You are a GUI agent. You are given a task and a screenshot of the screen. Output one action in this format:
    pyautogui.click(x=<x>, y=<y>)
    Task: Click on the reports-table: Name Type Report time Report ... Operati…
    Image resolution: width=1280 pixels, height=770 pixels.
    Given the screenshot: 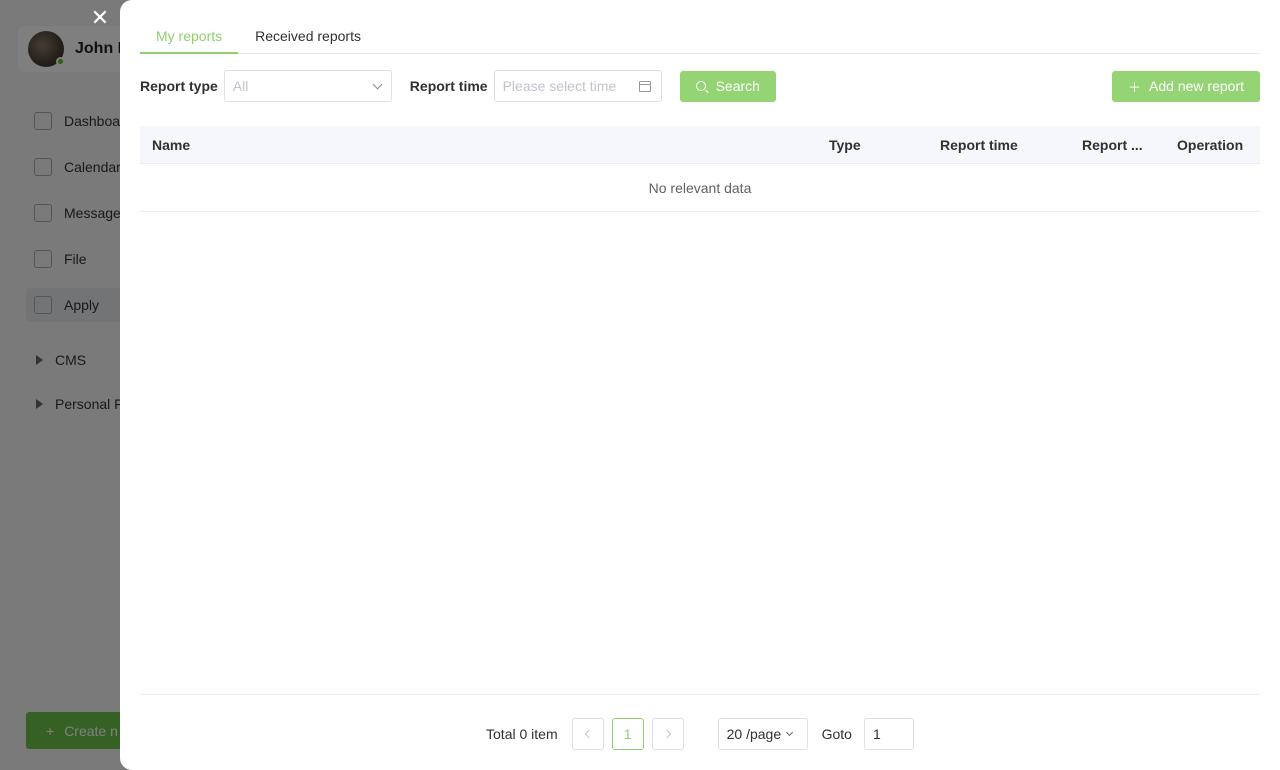 What is the action you would take?
    pyautogui.click(x=700, y=169)
    